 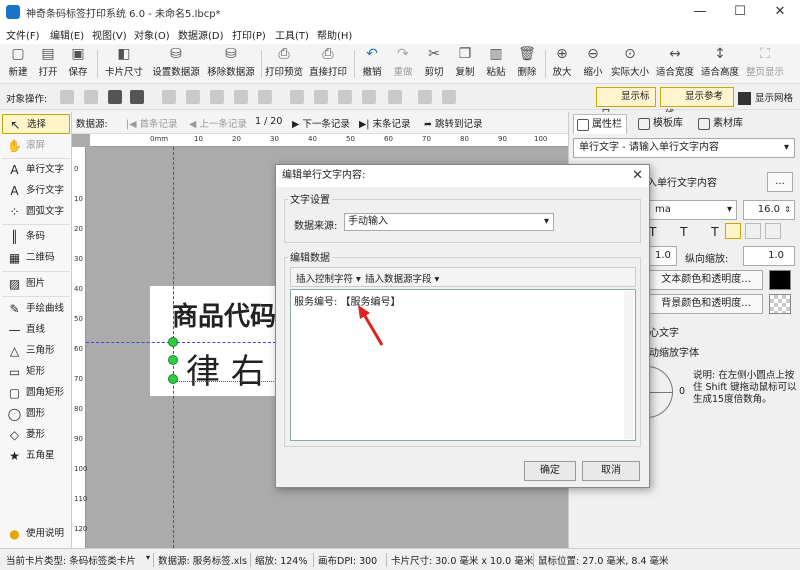 What do you see at coordinates (241, 97) in the screenshot?
I see `align-top-icon` at bounding box center [241, 97].